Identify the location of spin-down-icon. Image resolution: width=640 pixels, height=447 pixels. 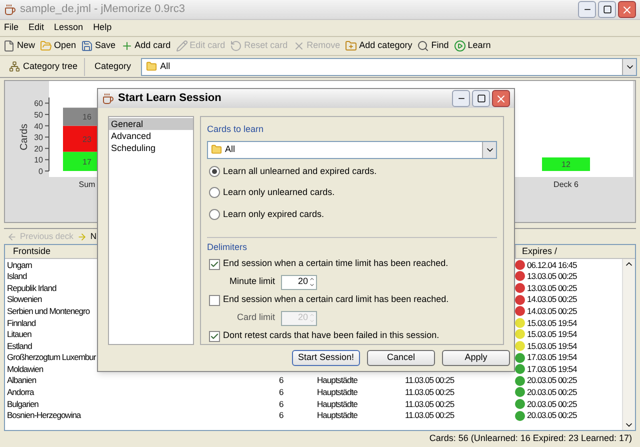
(312, 285).